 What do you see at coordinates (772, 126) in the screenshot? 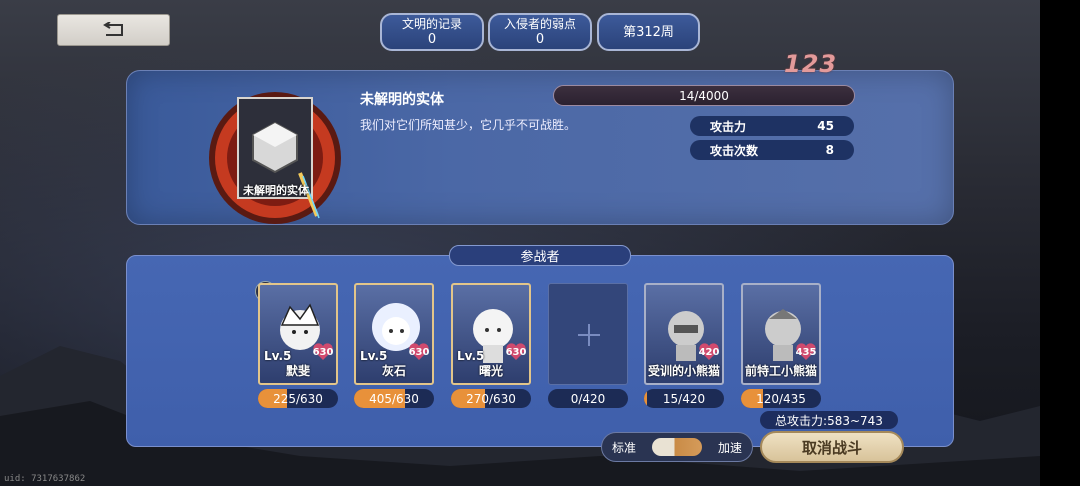
I see `attack-stat: 攻击力 45` at bounding box center [772, 126].